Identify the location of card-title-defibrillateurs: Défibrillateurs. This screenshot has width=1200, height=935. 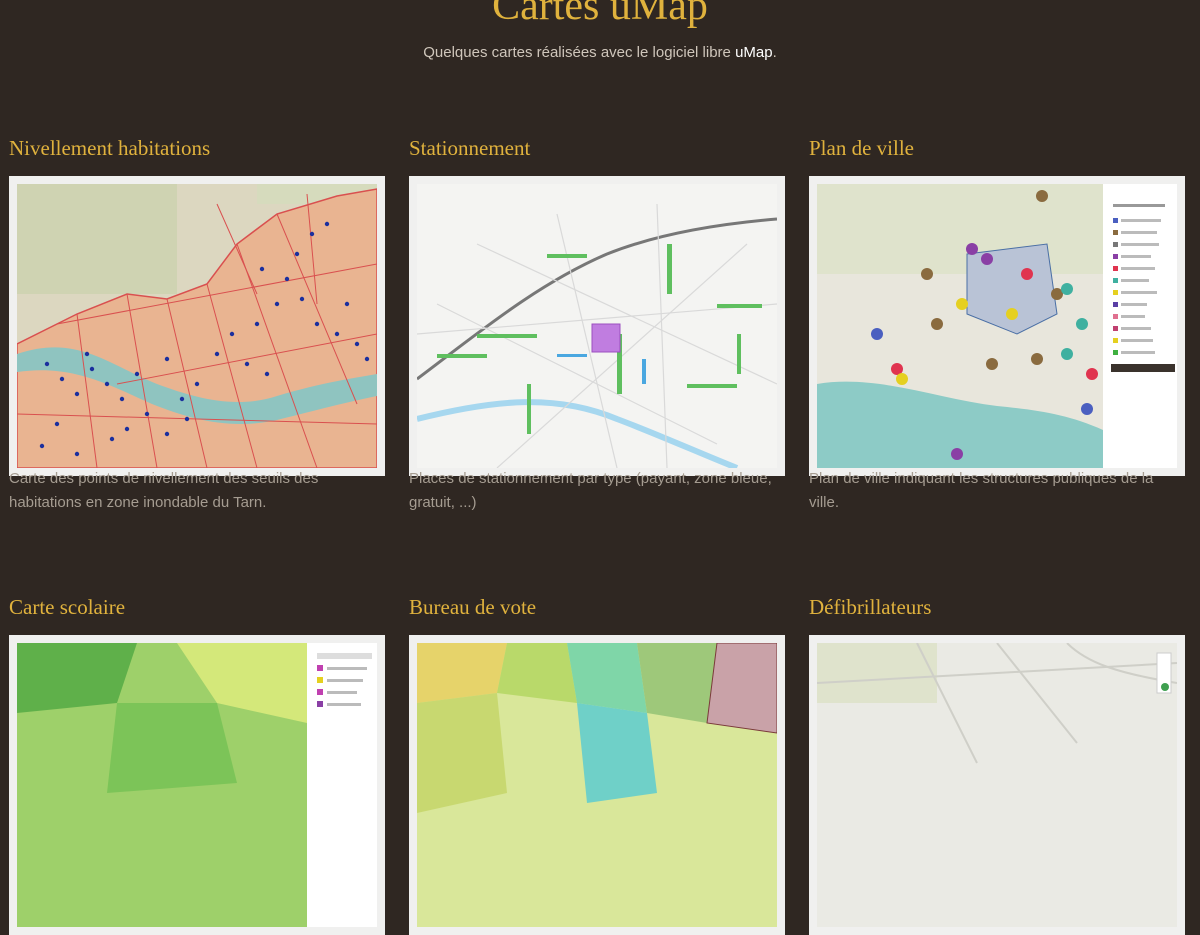
(997, 607).